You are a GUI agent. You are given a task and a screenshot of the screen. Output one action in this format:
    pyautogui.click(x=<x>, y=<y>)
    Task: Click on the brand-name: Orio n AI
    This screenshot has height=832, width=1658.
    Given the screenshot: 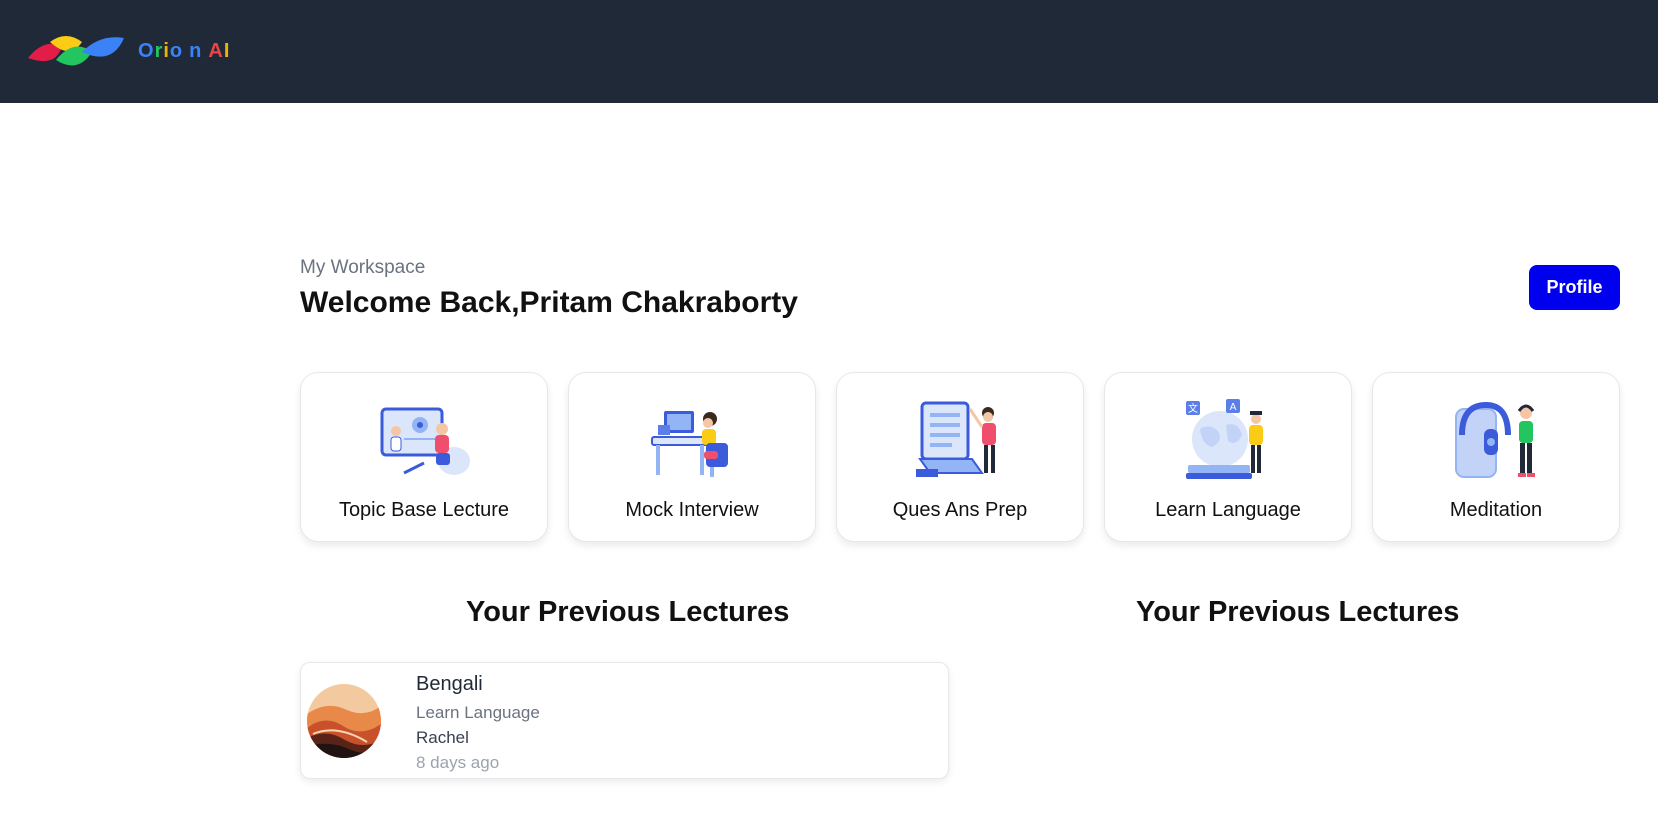 What is the action you would take?
    pyautogui.click(x=184, y=51)
    